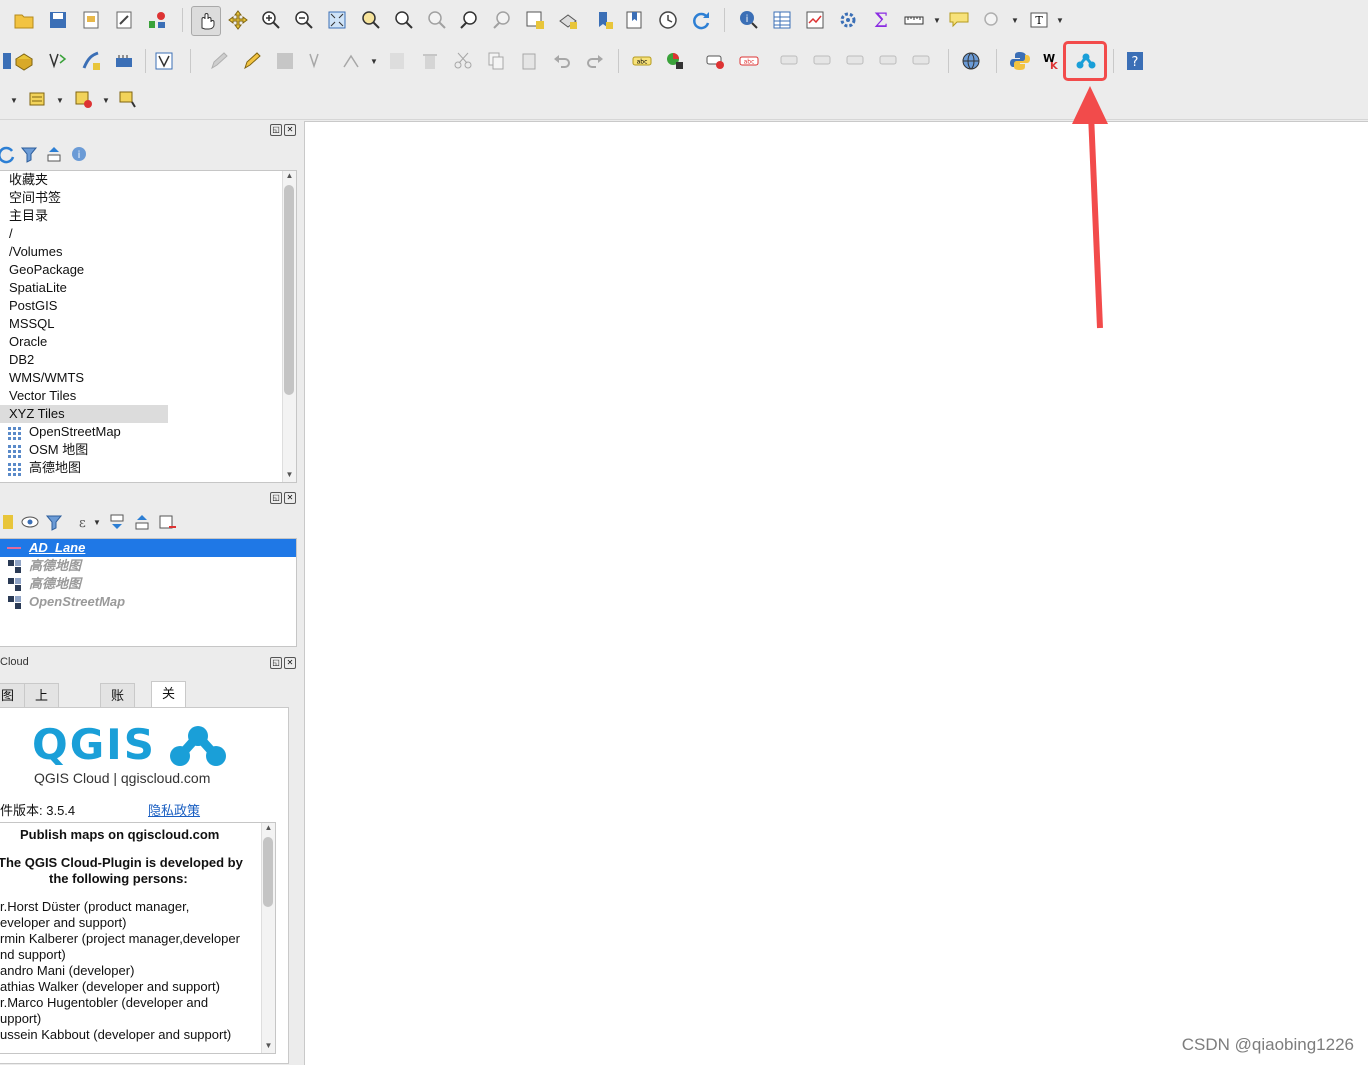 This screenshot has width=1368, height=1065. I want to click on toggle-editing-icon, so click(252, 61).